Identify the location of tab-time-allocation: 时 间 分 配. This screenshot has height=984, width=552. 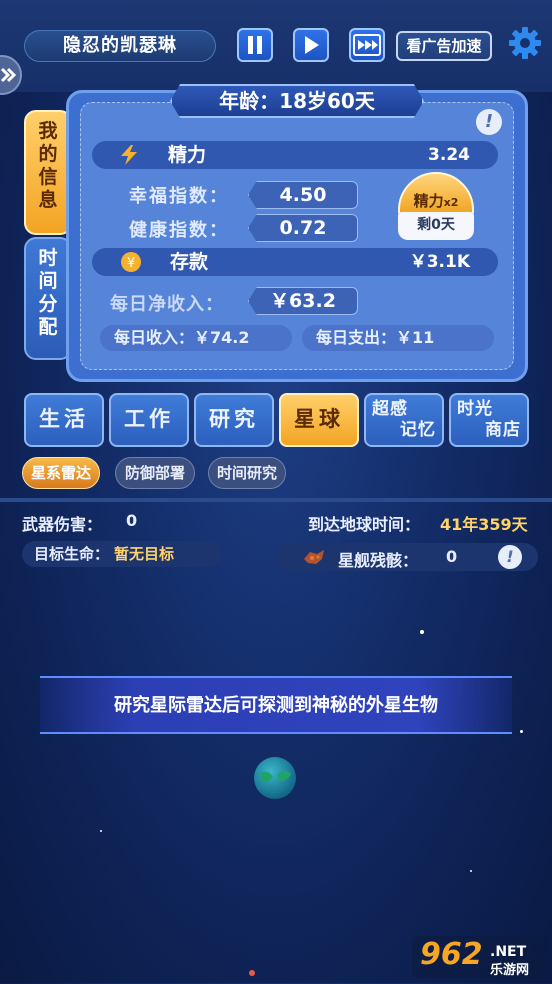
(48, 298).